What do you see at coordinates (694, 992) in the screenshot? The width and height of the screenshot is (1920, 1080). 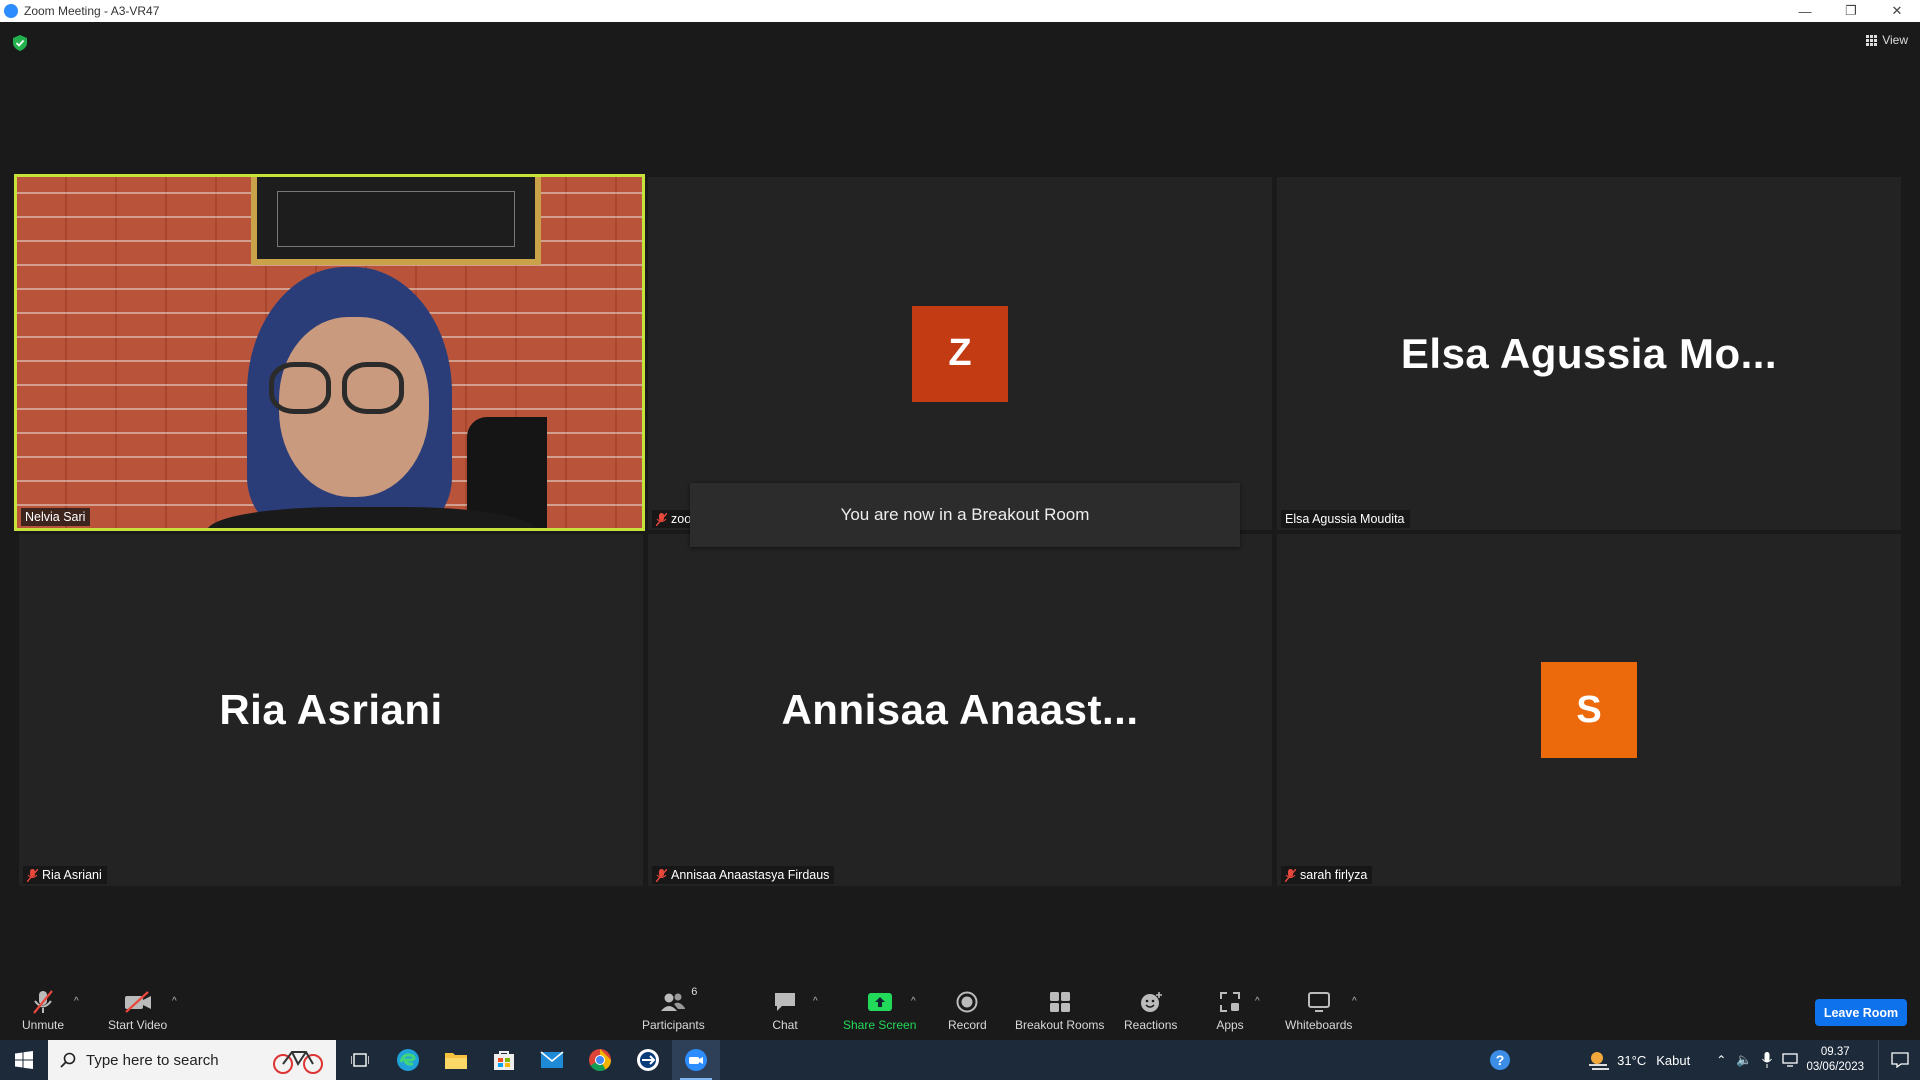 I see `participants-count: 6` at bounding box center [694, 992].